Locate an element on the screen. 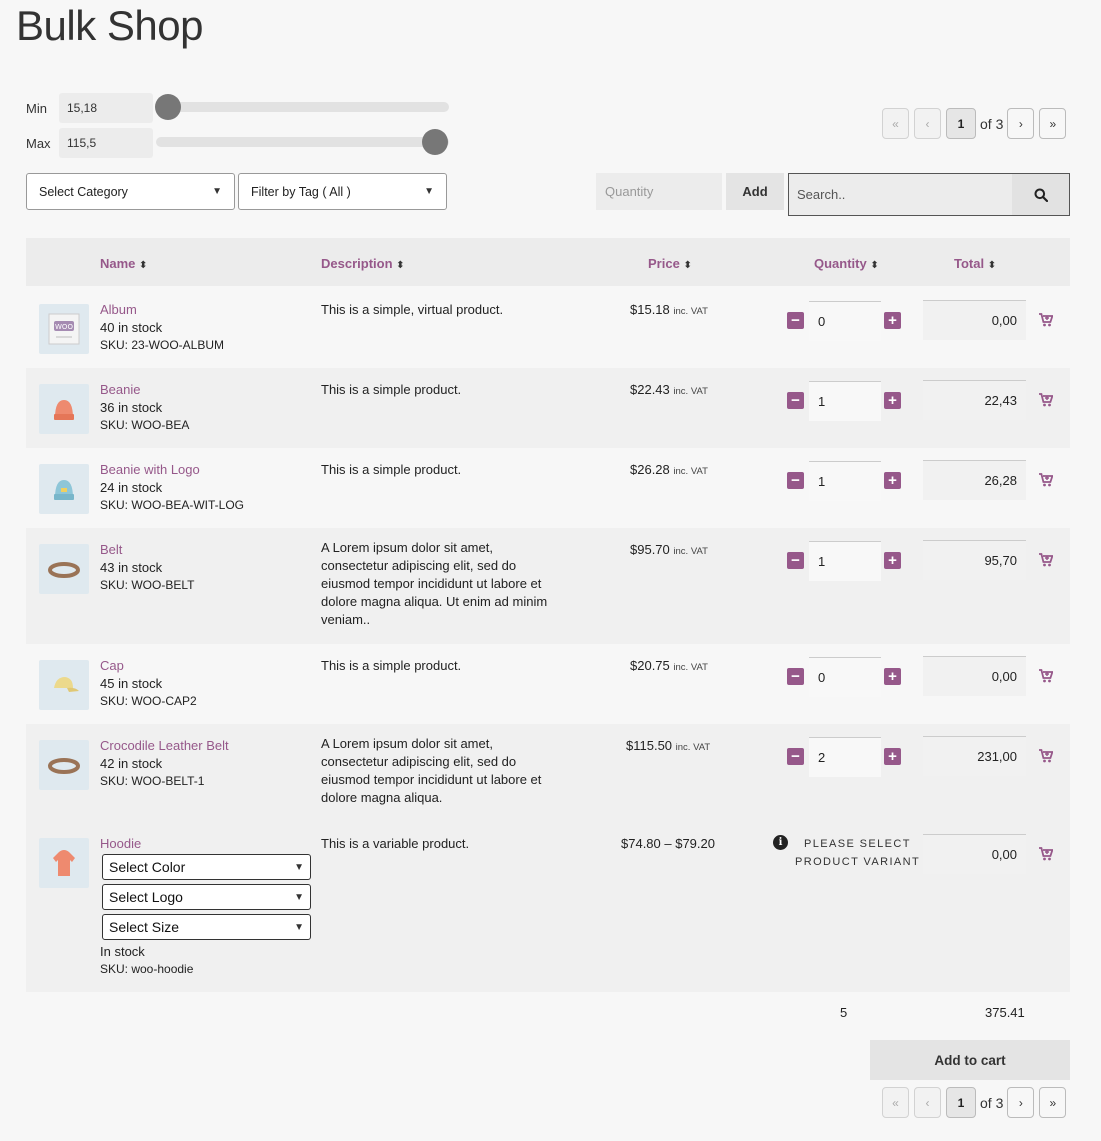  product-name-link: Beanie with Logo is located at coordinates (150, 469).